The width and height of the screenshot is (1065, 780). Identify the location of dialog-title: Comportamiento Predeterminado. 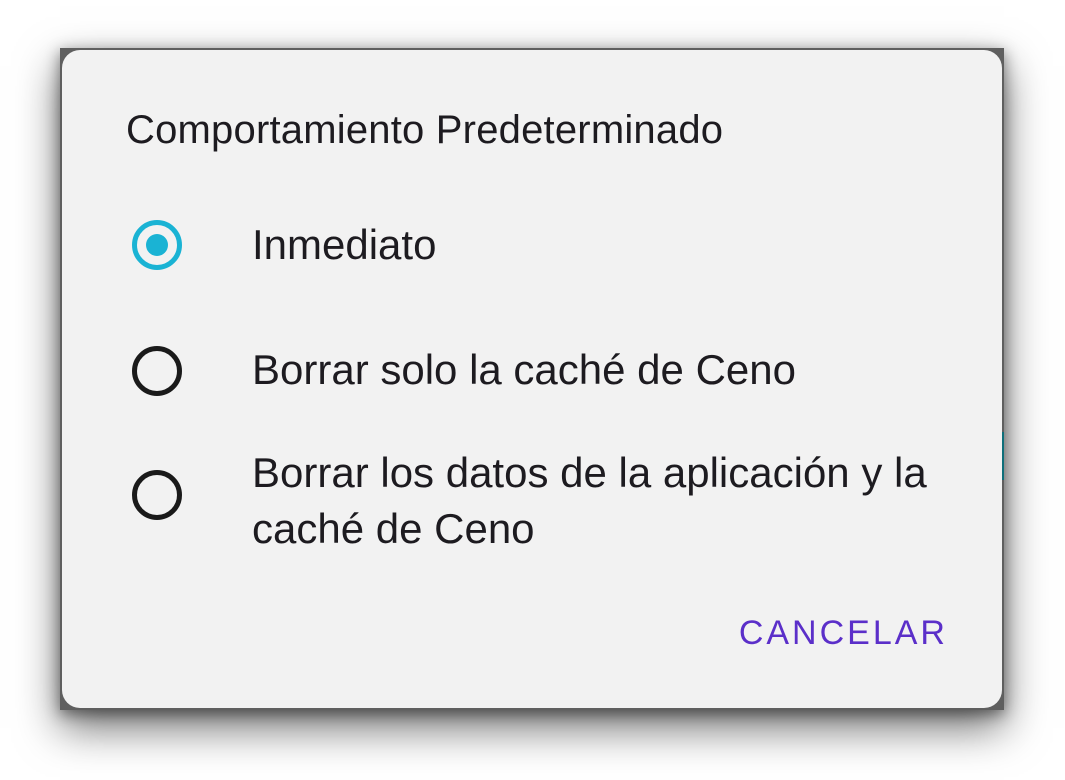
(425, 130).